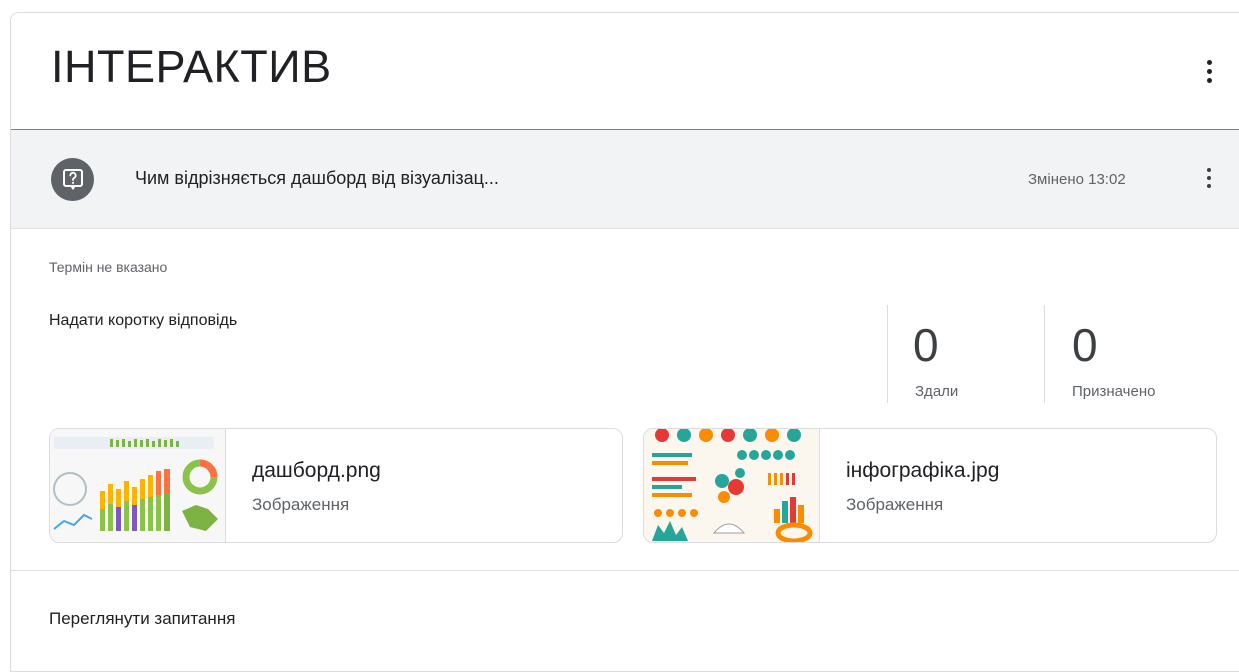 Image resolution: width=1239 pixels, height=672 pixels. What do you see at coordinates (1209, 71) in the screenshot?
I see `topic-more-icon` at bounding box center [1209, 71].